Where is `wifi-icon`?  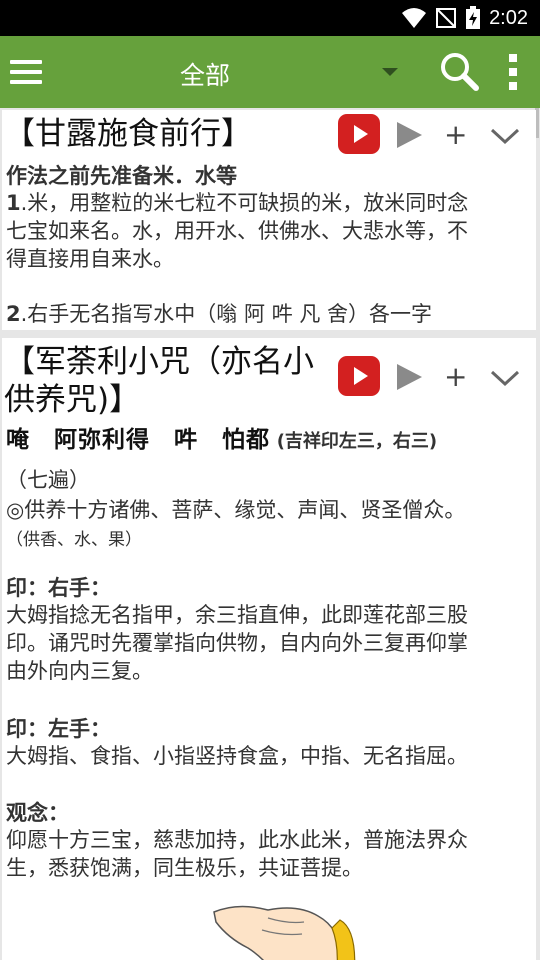 wifi-icon is located at coordinates (414, 18).